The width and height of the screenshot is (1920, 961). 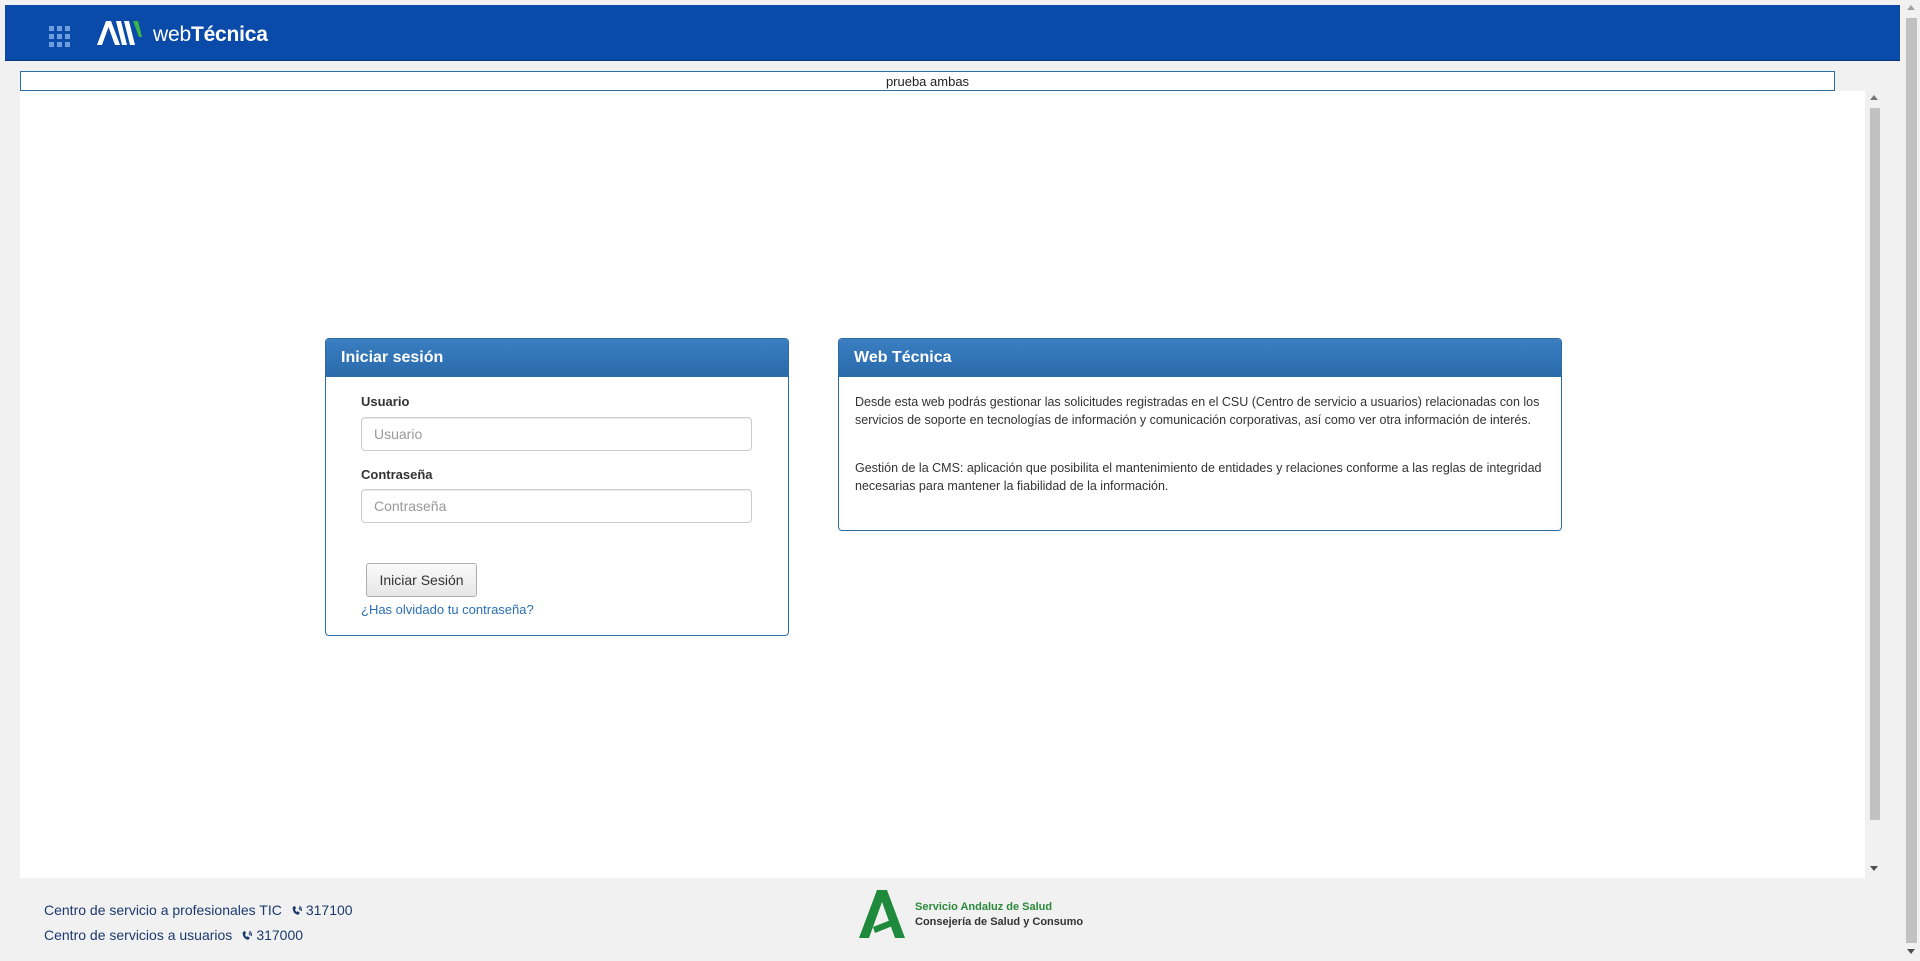 I want to click on forgot-password-link: ¿Has olvidado tu contraseña?, so click(x=447, y=609).